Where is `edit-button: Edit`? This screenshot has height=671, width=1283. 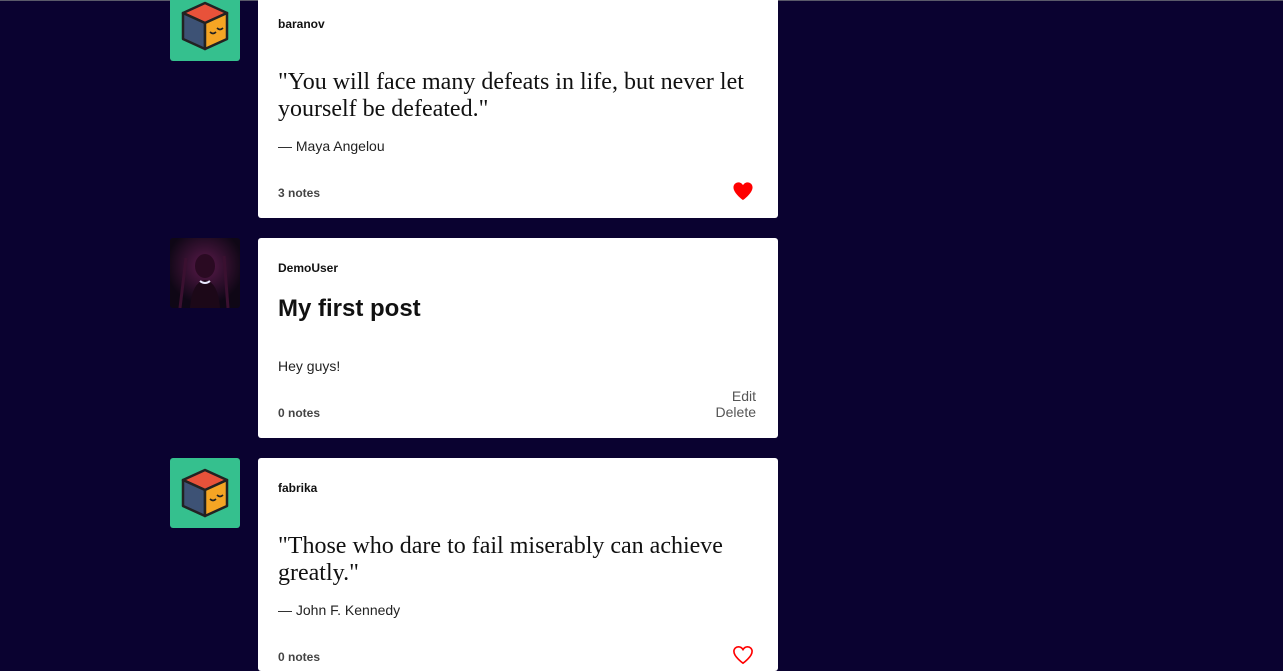
edit-button: Edit is located at coordinates (736, 396).